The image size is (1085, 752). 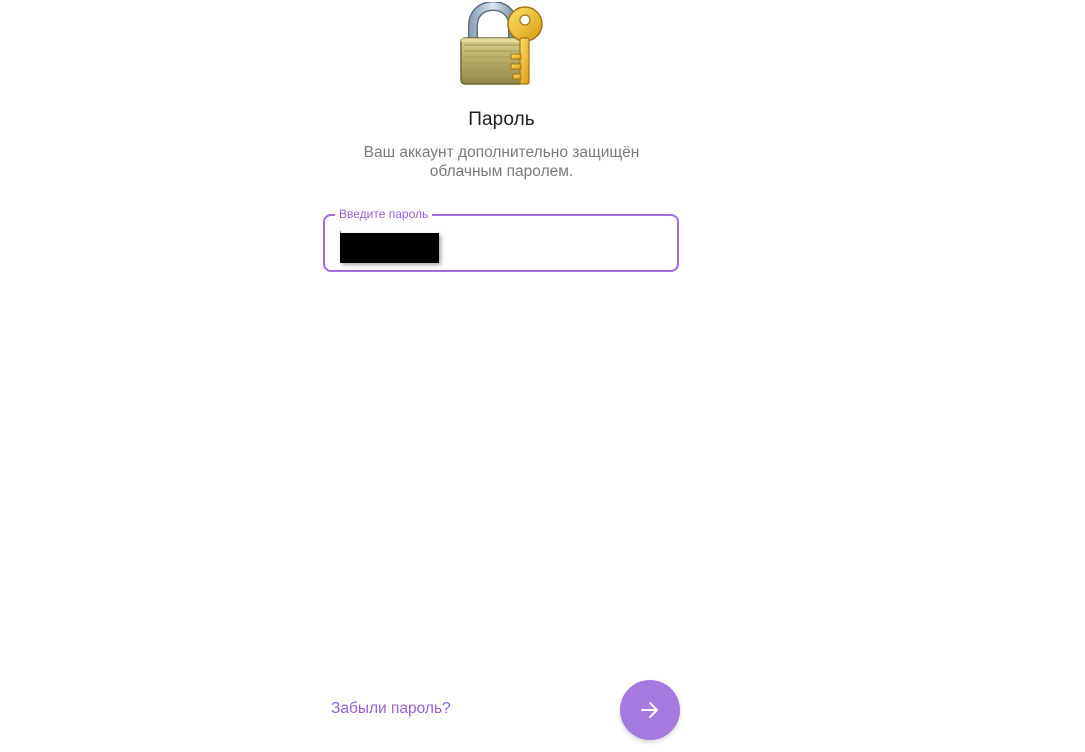 What do you see at coordinates (501, 239) in the screenshot?
I see `password-field: Введите пароль` at bounding box center [501, 239].